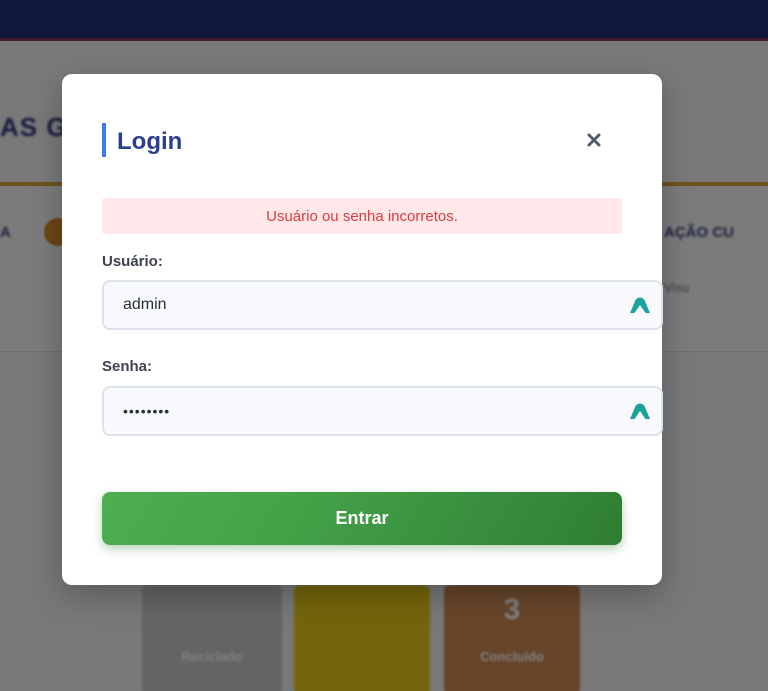 The height and width of the screenshot is (691, 768). What do you see at coordinates (362, 216) in the screenshot?
I see `error-message: Usuário ou senha incorretos.` at bounding box center [362, 216].